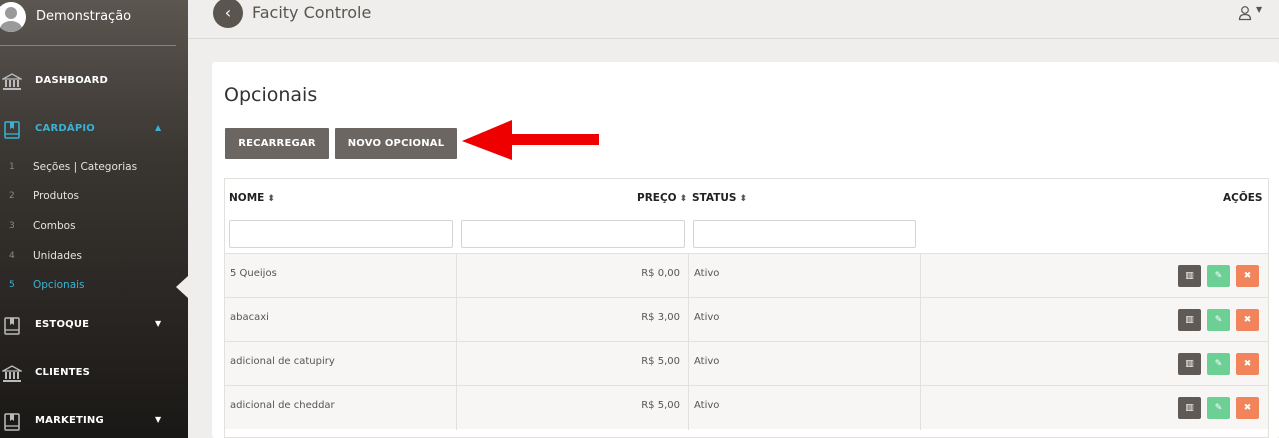  I want to click on sidebar-item-marketing: MARKETING ▼, so click(94, 422).